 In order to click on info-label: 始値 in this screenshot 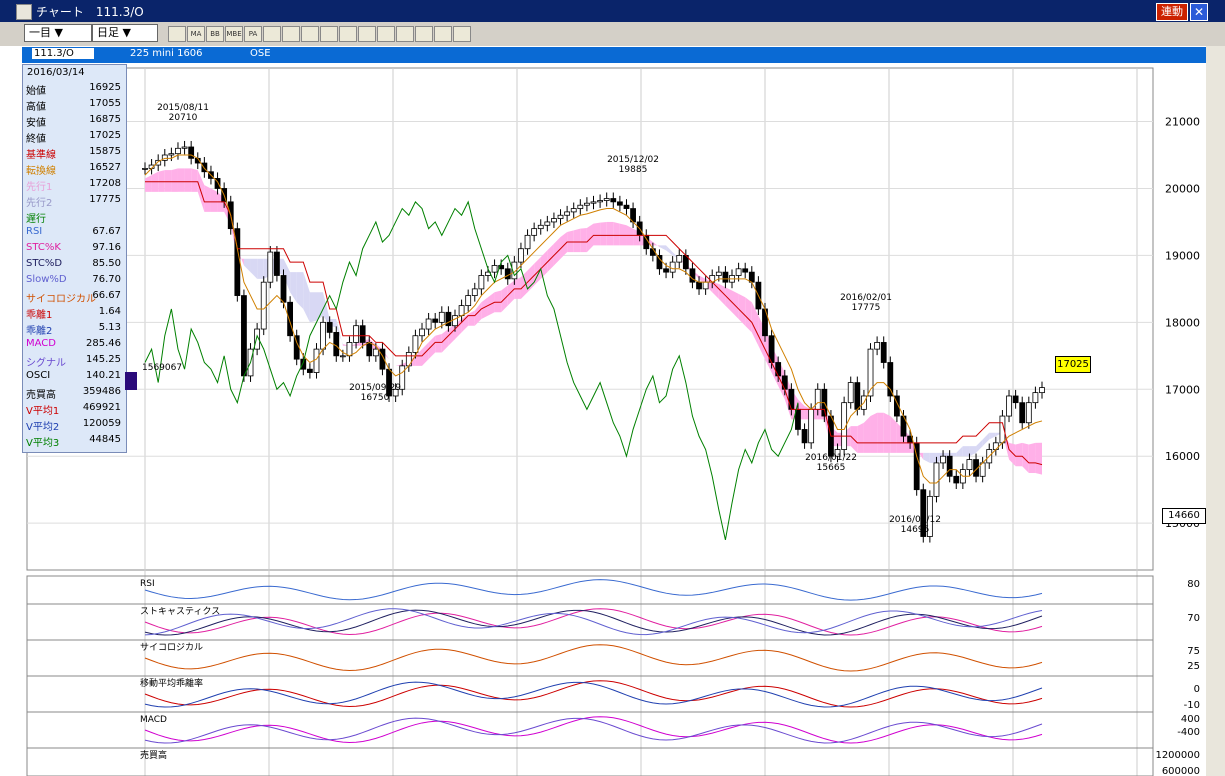, I will do `click(36, 91)`.